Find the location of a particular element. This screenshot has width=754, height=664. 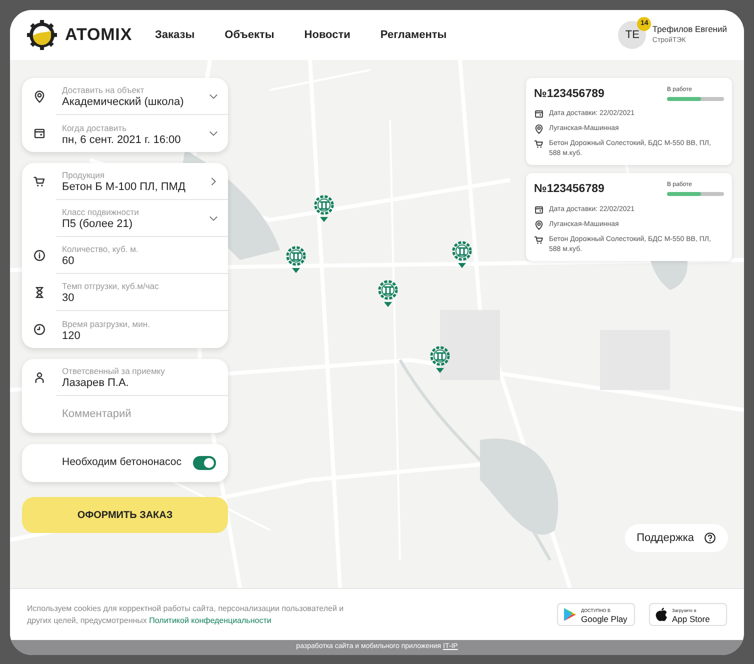

nav-link: Новости is located at coordinates (327, 35).